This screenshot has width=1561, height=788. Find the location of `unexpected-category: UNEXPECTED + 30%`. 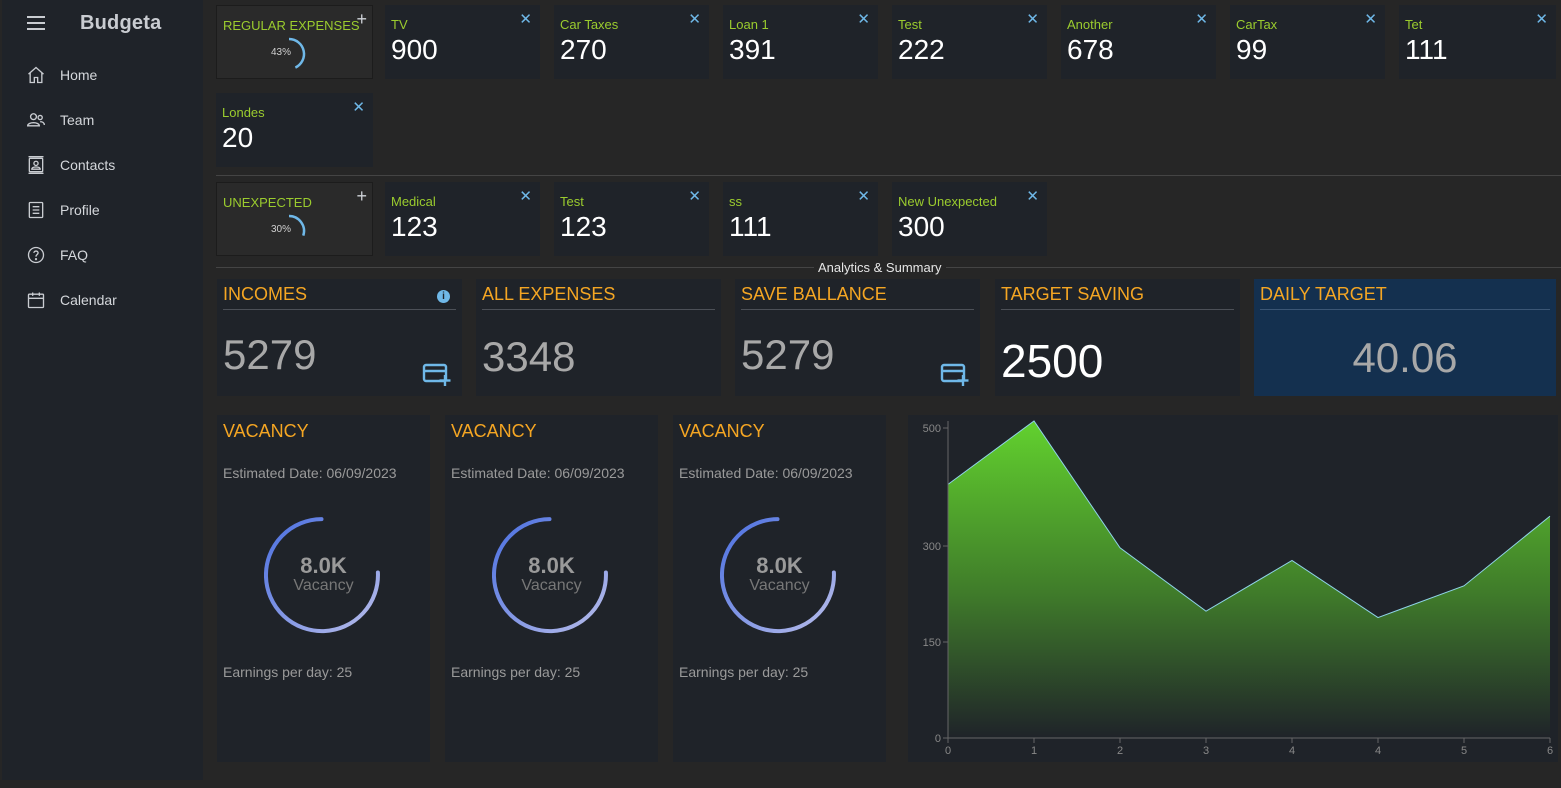

unexpected-category: UNEXPECTED + 30% is located at coordinates (294, 219).